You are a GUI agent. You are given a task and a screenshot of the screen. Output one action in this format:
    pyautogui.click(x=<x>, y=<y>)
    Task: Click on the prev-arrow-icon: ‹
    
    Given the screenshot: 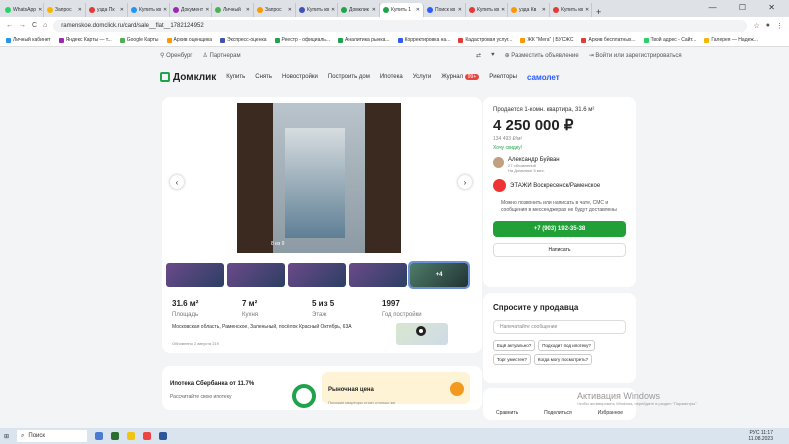 What is the action you would take?
    pyautogui.click(x=177, y=182)
    